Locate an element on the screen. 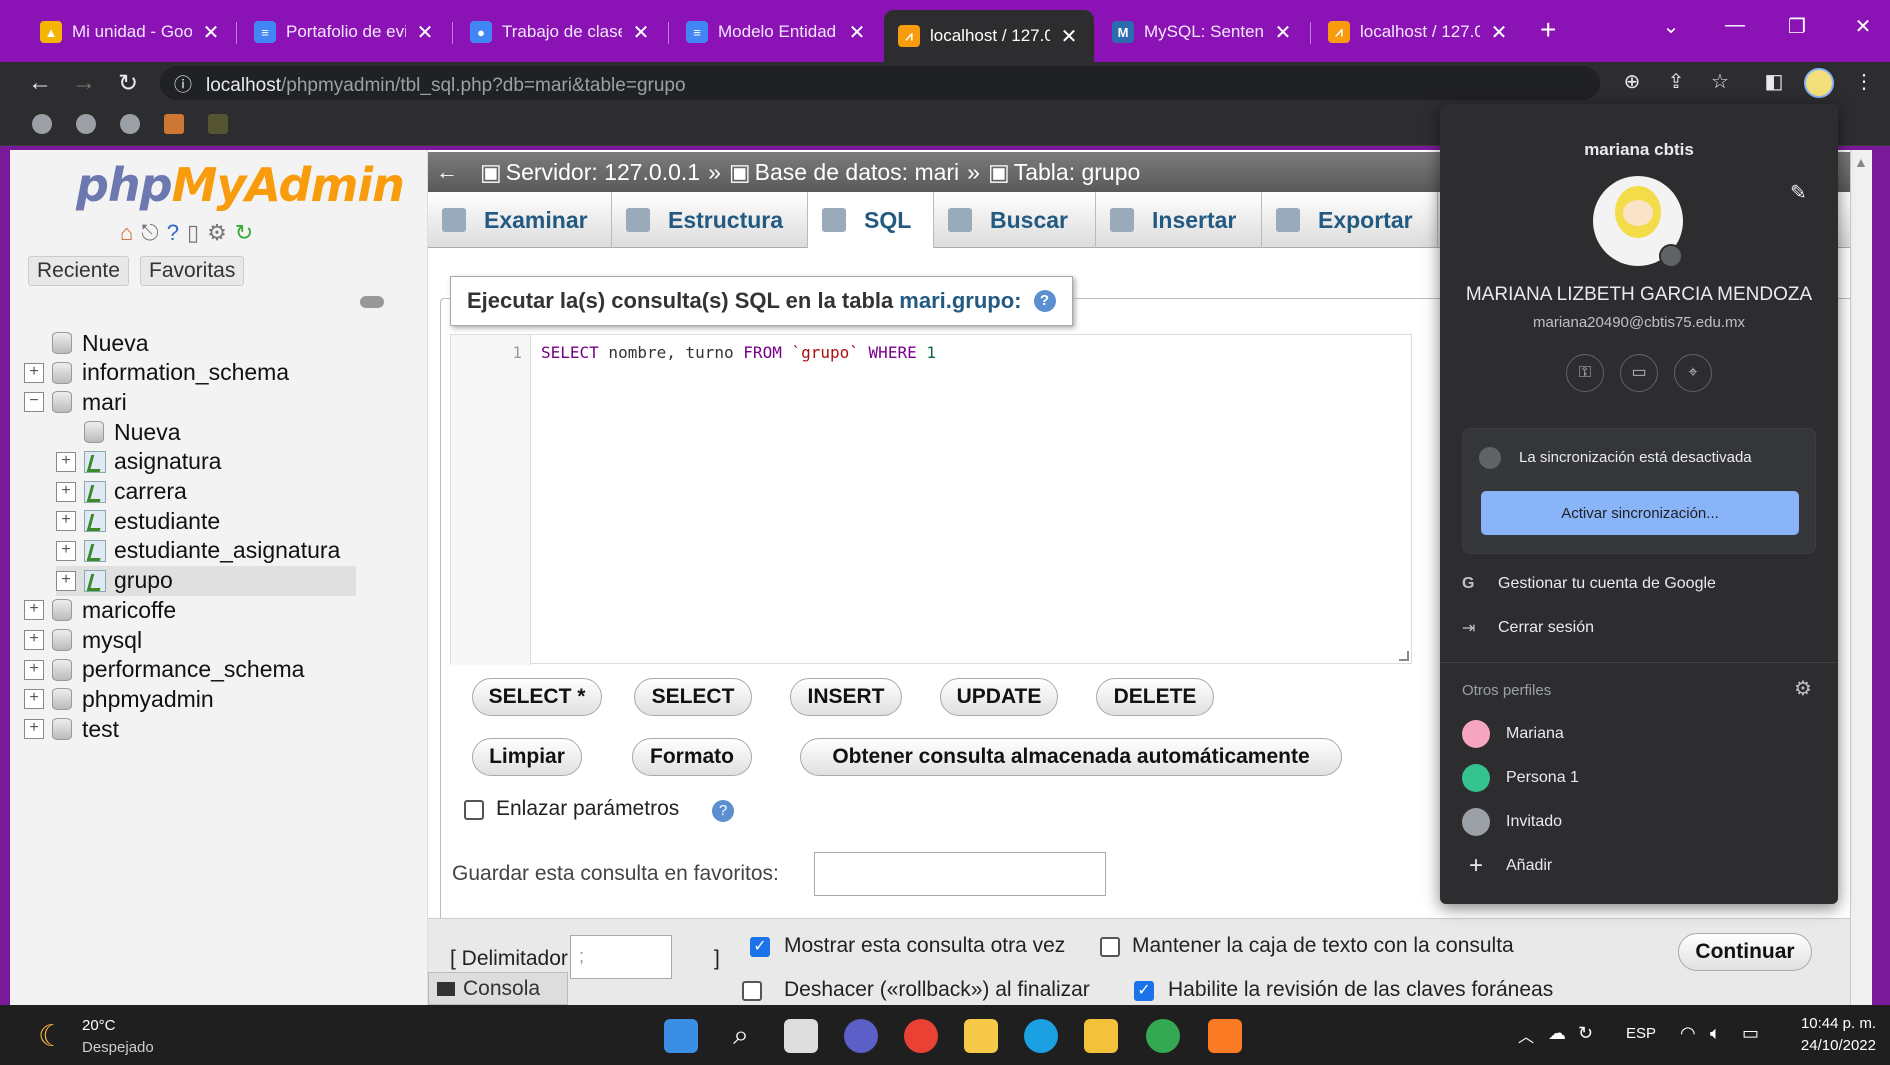  show-query-checkbox: ✓ is located at coordinates (760, 947).